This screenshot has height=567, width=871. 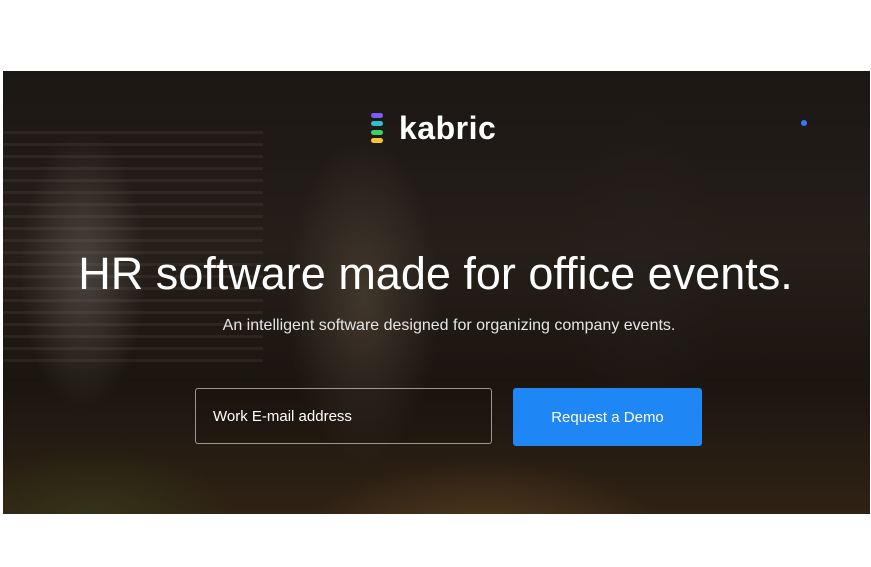 What do you see at coordinates (343, 416) in the screenshot?
I see `work-email-input` at bounding box center [343, 416].